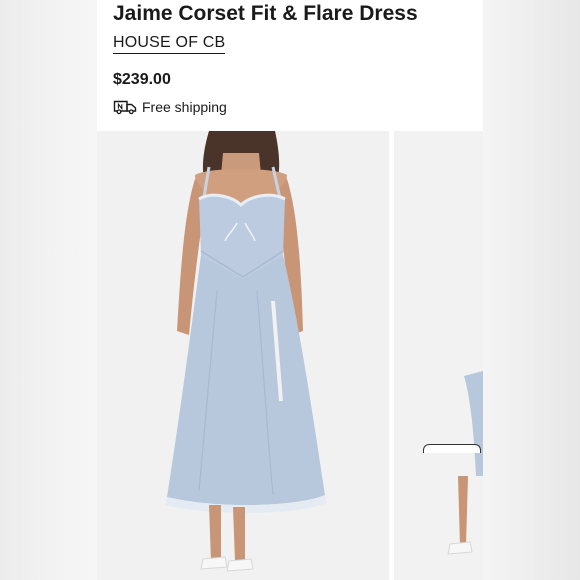 The image size is (580, 580). What do you see at coordinates (169, 43) in the screenshot?
I see `brand-link: HOUSE OF CB` at bounding box center [169, 43].